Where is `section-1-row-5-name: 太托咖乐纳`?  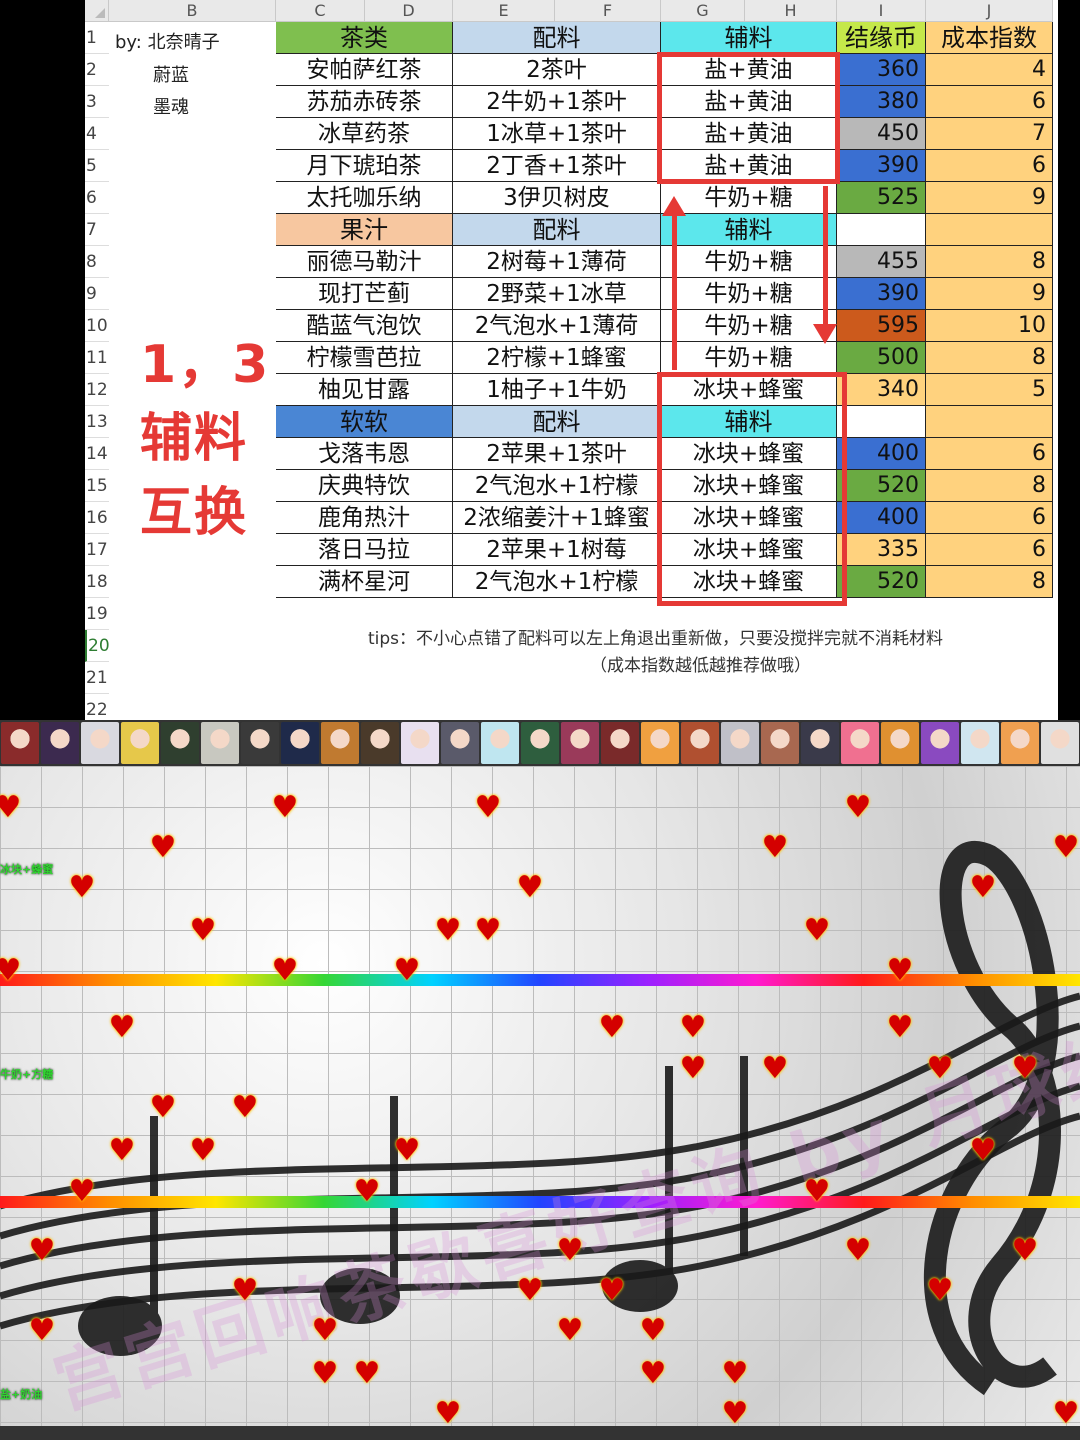
section-1-row-5-name: 太托咖乐纳 is located at coordinates (364, 198).